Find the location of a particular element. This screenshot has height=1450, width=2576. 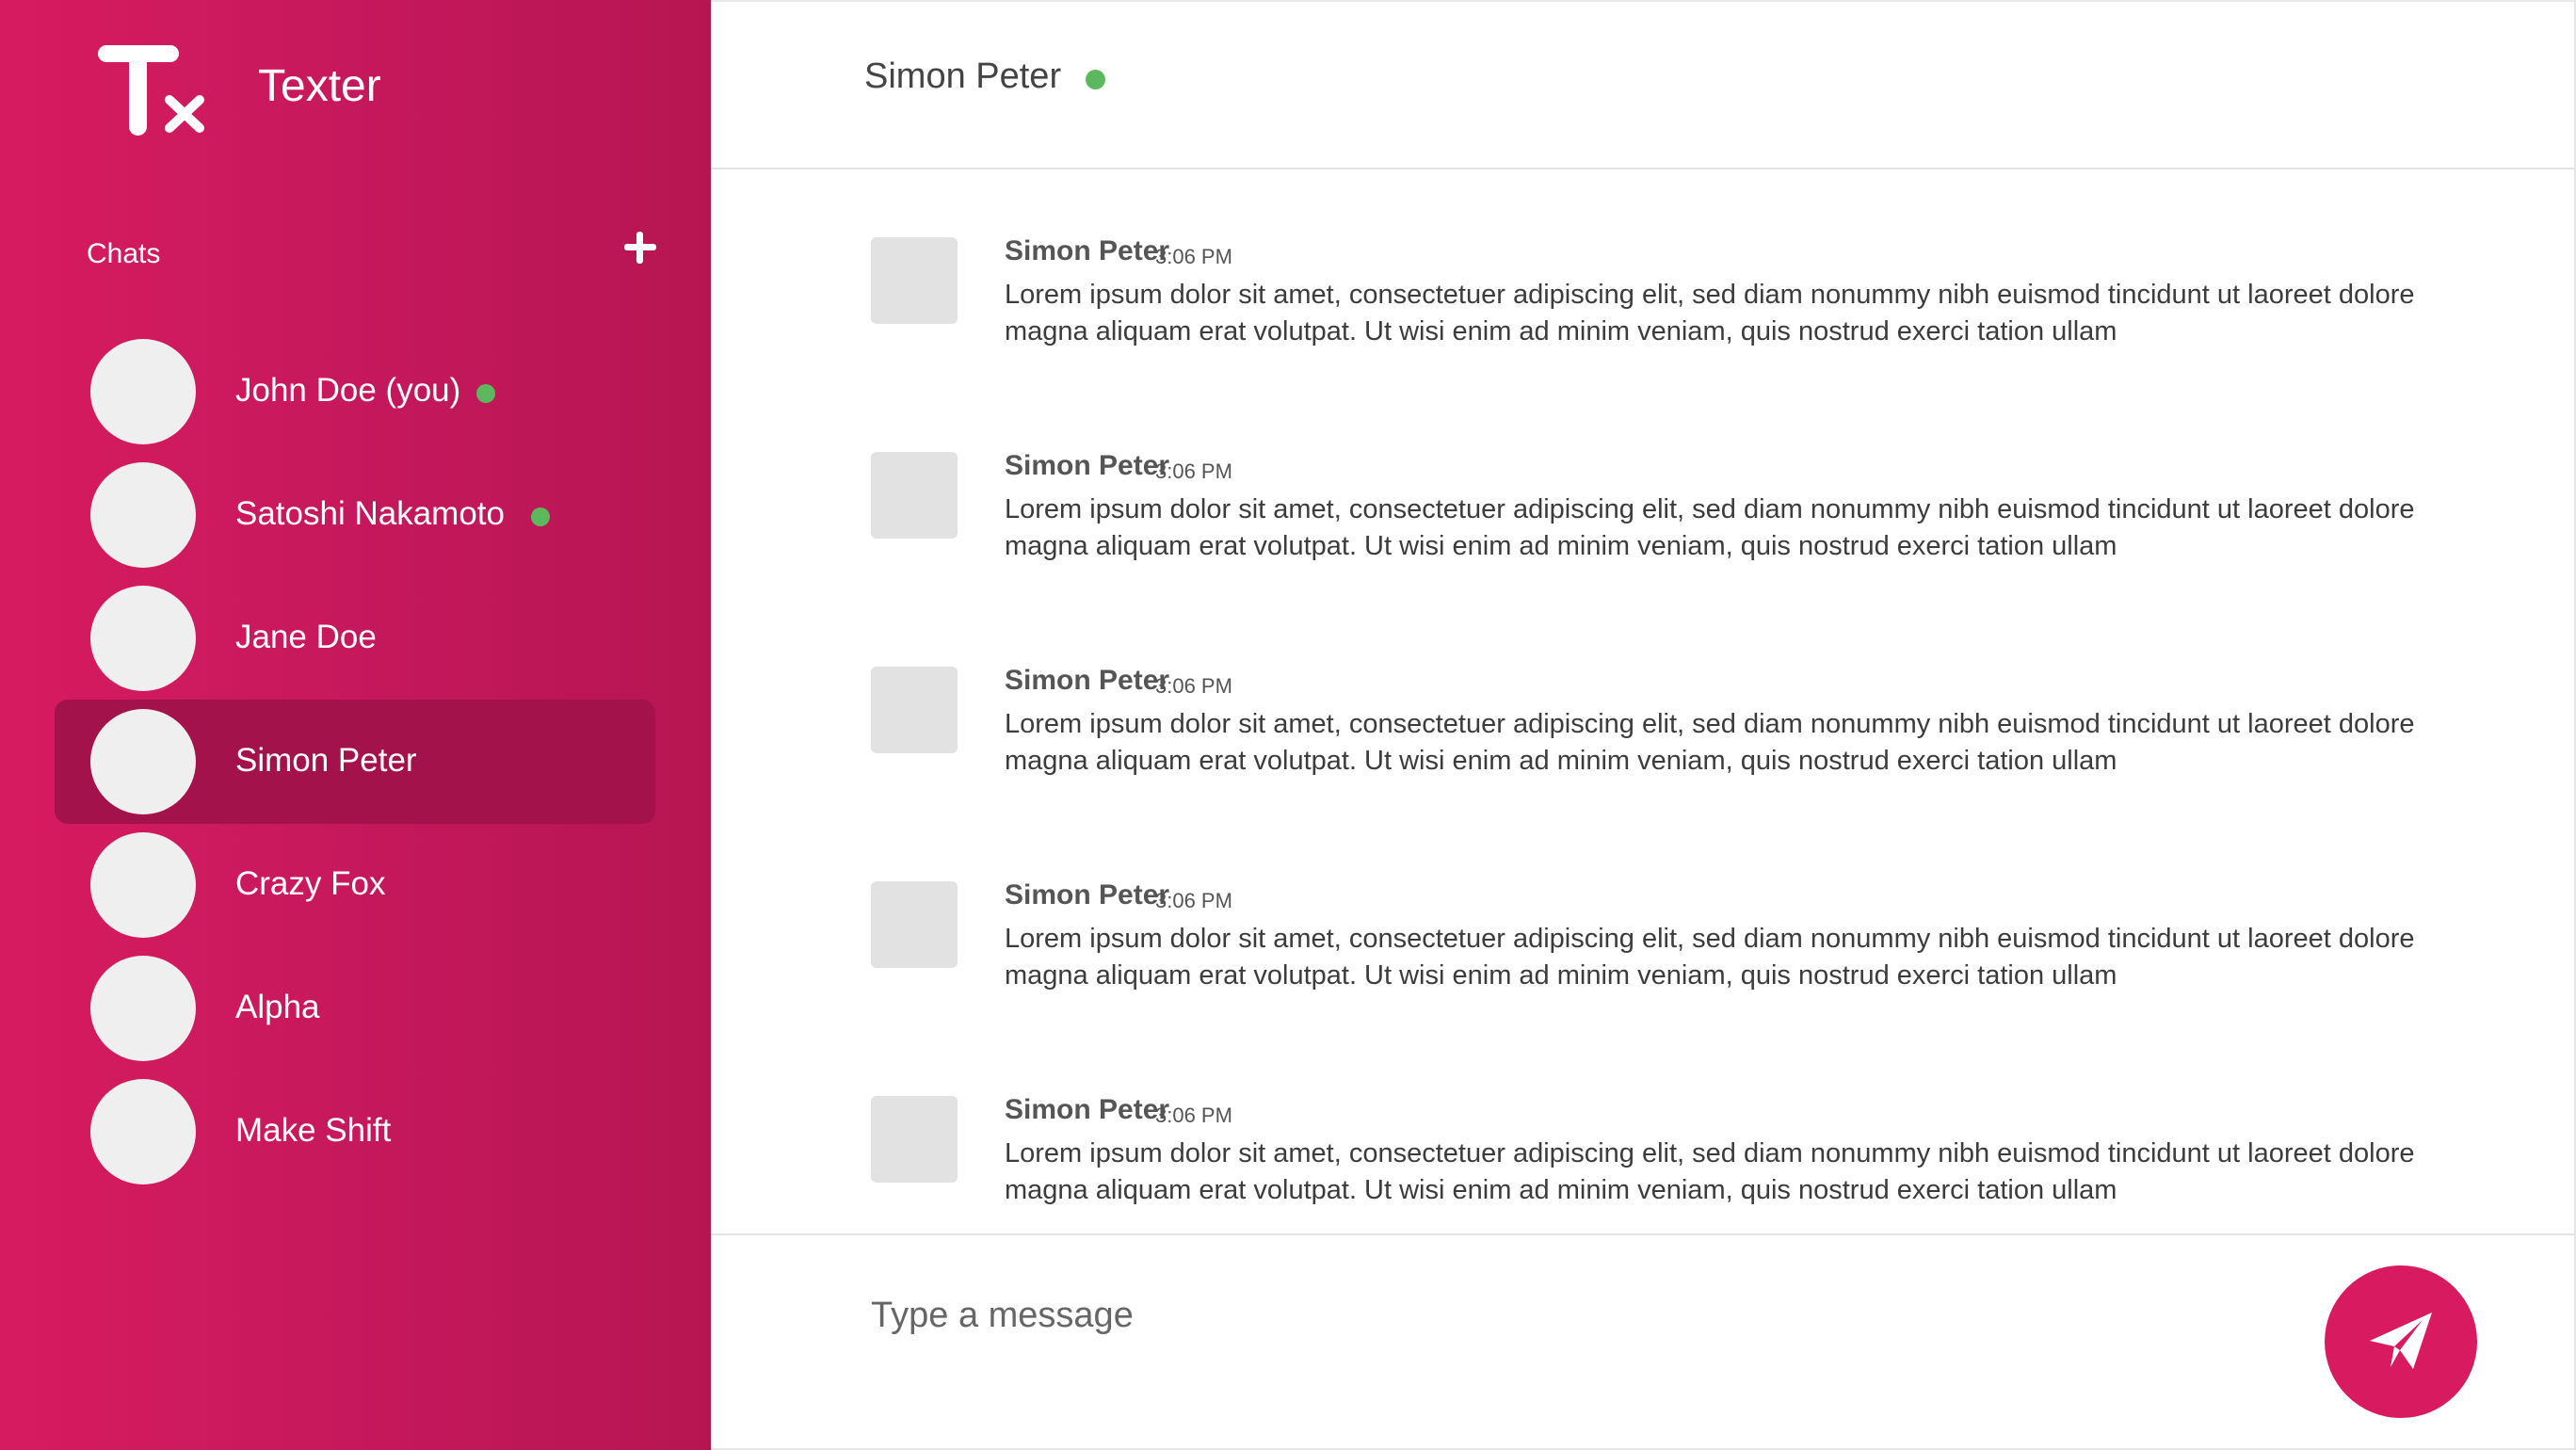

contact-name: Simon Peter is located at coordinates (963, 76).